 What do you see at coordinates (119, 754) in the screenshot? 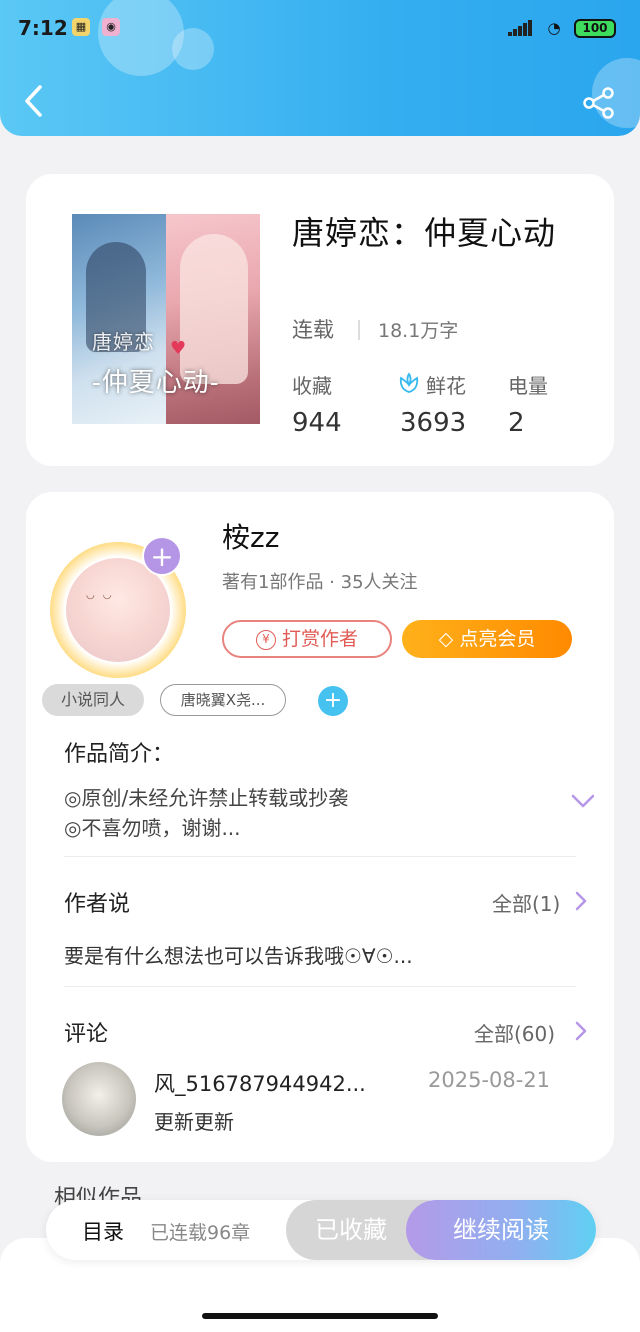
I see `intro-title: 作品简介：` at bounding box center [119, 754].